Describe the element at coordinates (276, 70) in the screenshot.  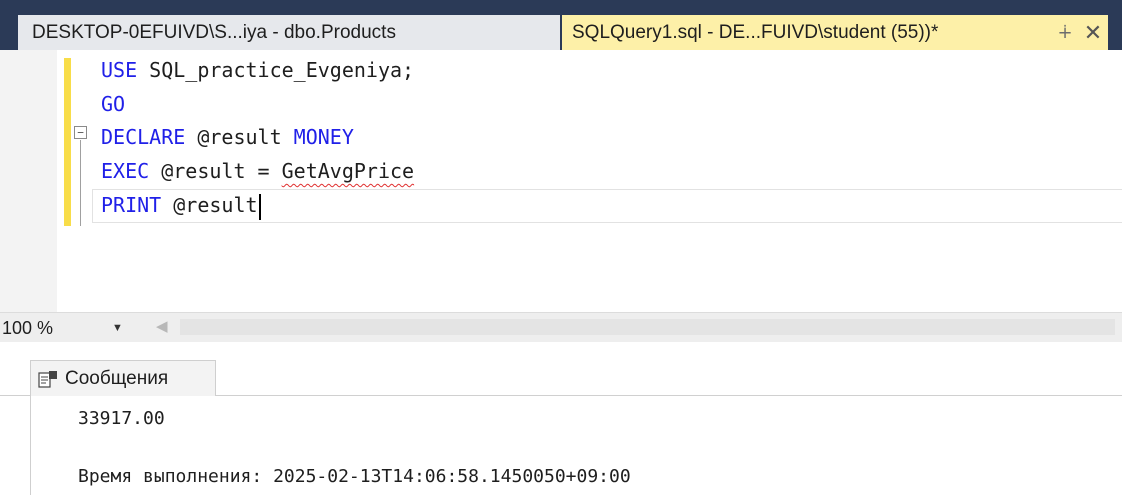
I see `code-text: SQL_practice_Evgeniya;` at that location.